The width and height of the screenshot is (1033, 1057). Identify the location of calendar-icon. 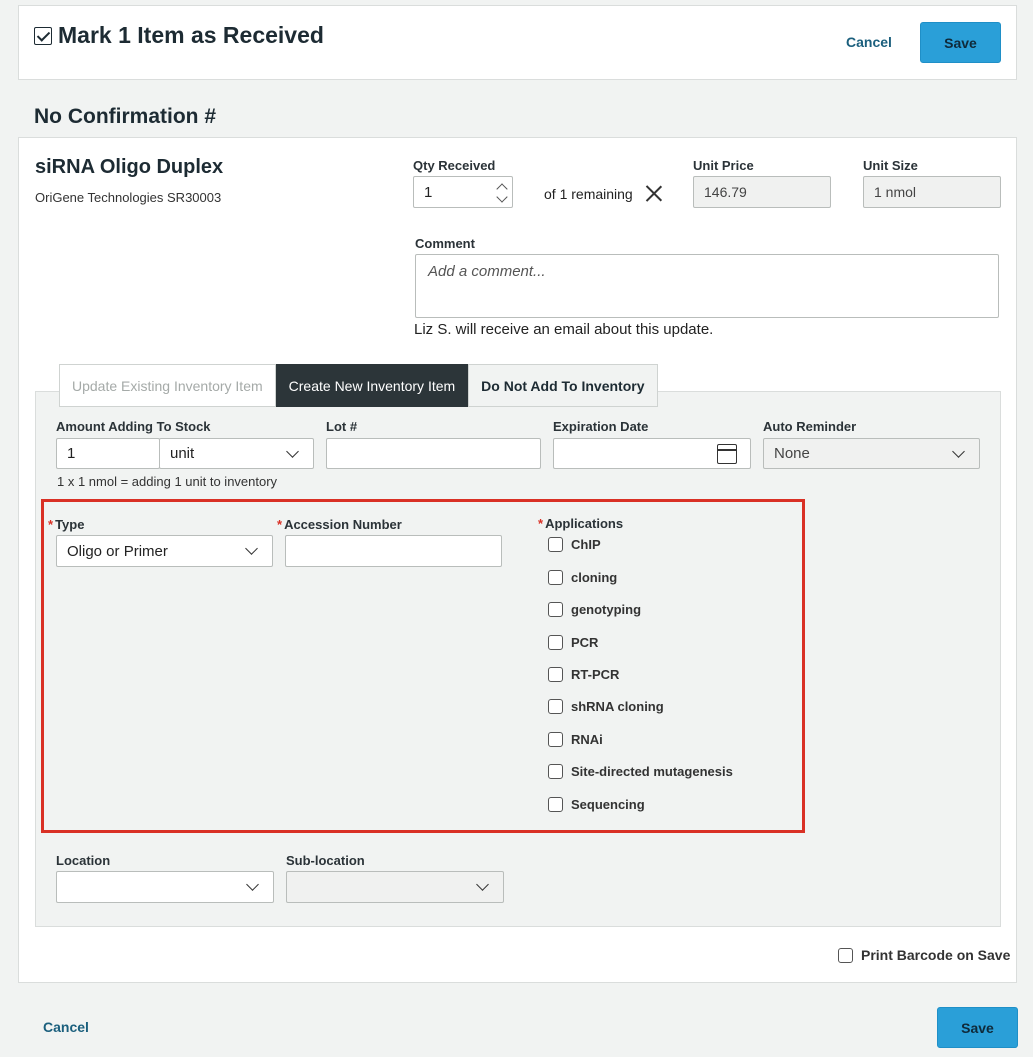
(727, 454).